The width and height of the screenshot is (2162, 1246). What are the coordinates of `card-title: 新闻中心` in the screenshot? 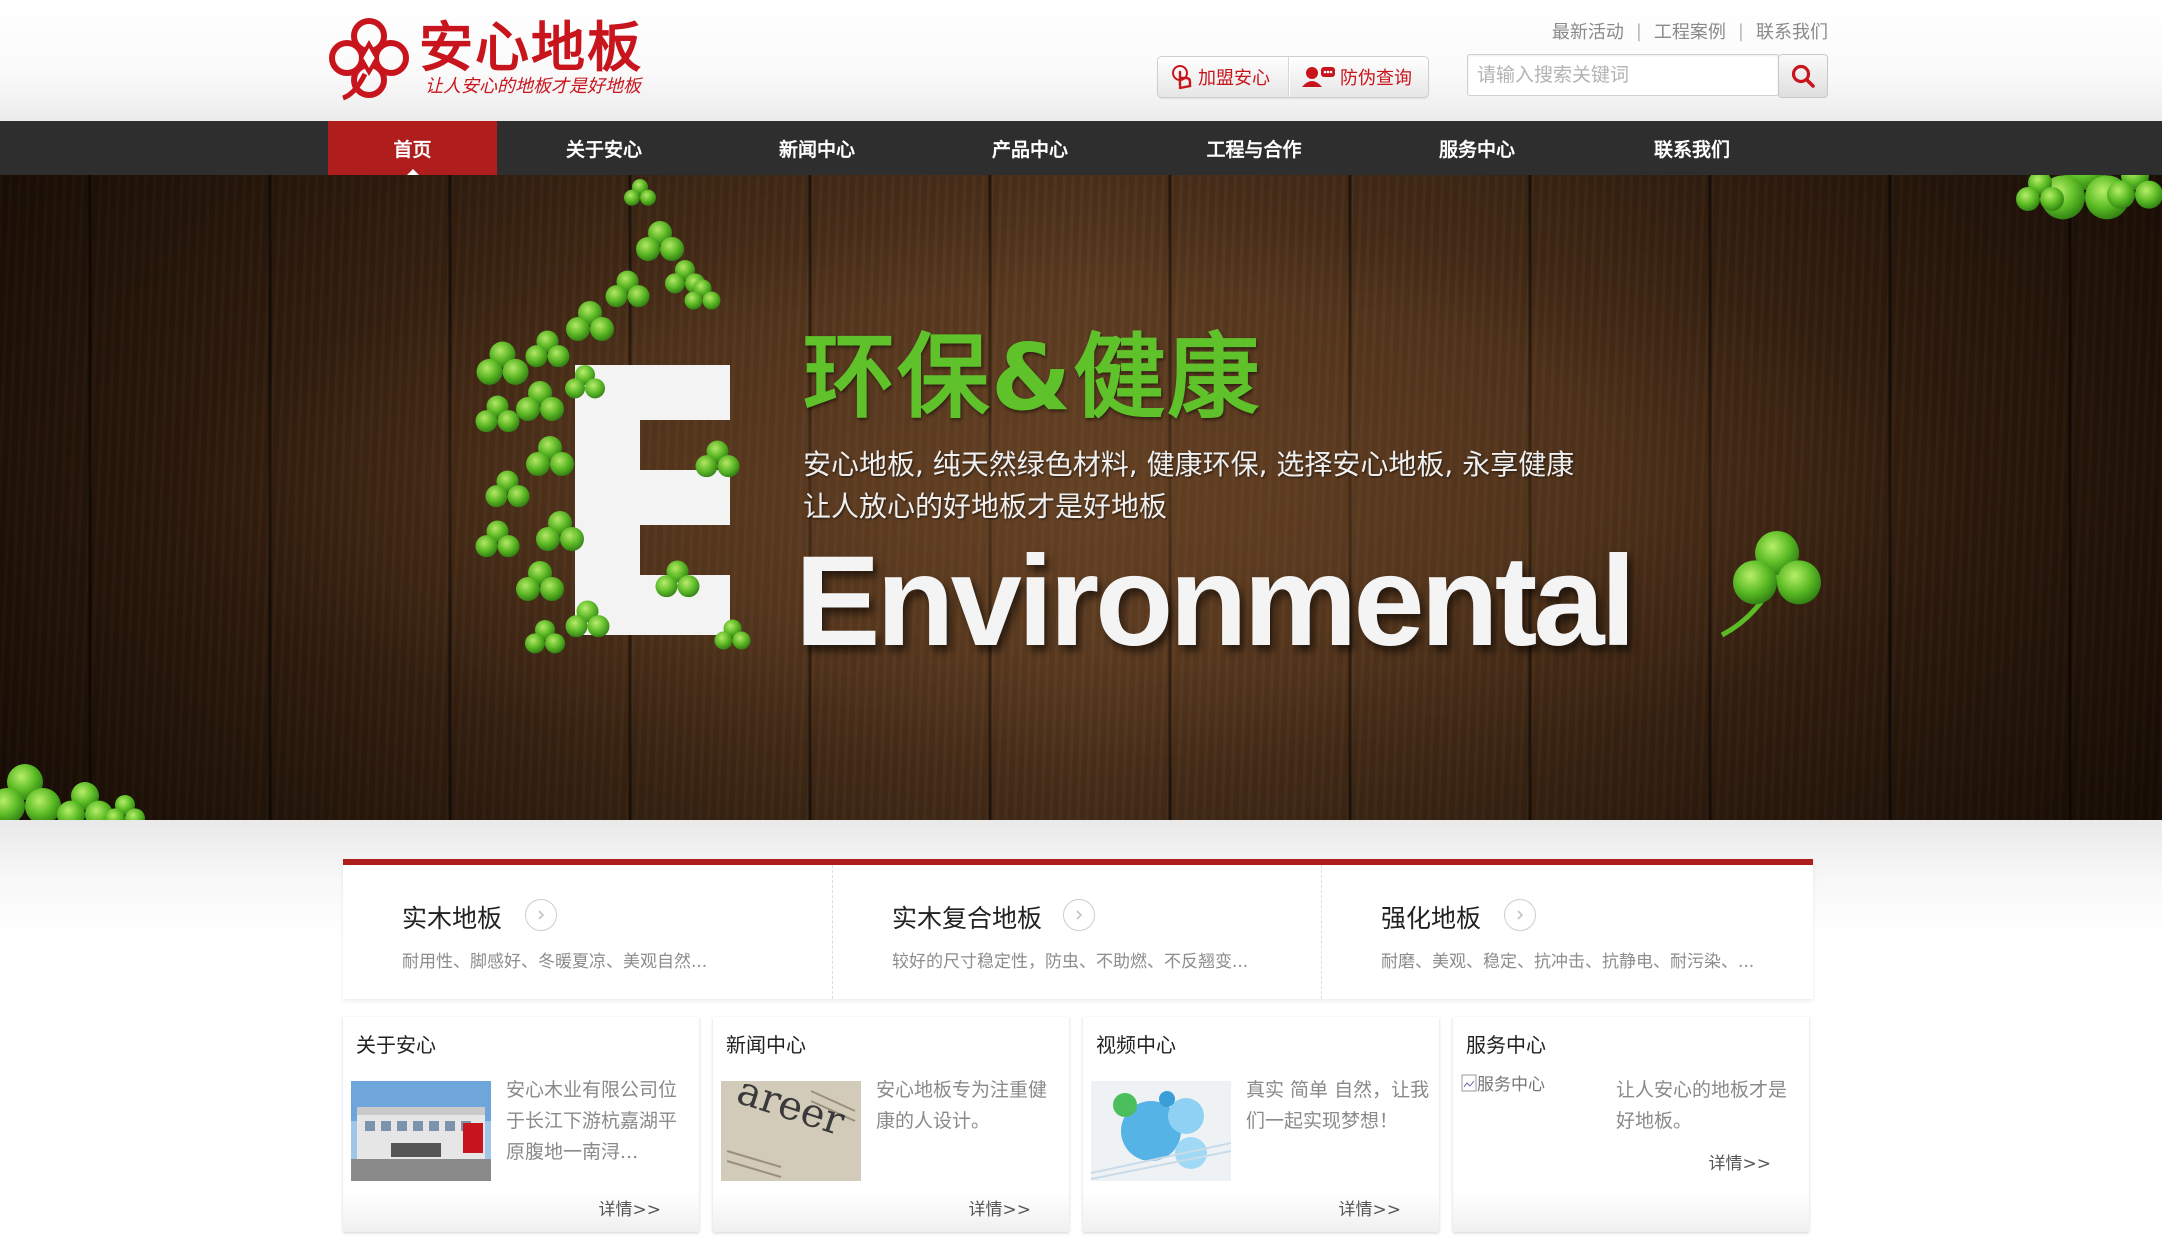 It's located at (766, 1045).